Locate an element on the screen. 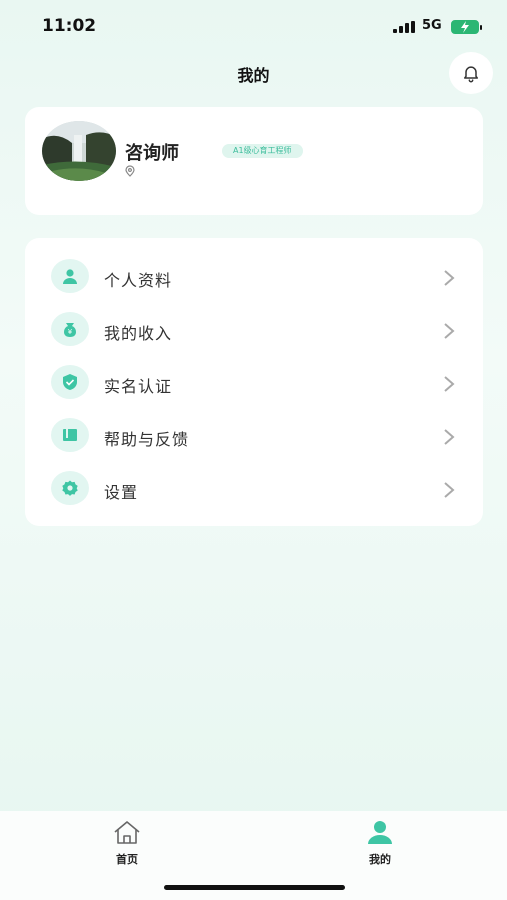 The width and height of the screenshot is (507, 900). tab-label: 首页 is located at coordinates (127, 859).